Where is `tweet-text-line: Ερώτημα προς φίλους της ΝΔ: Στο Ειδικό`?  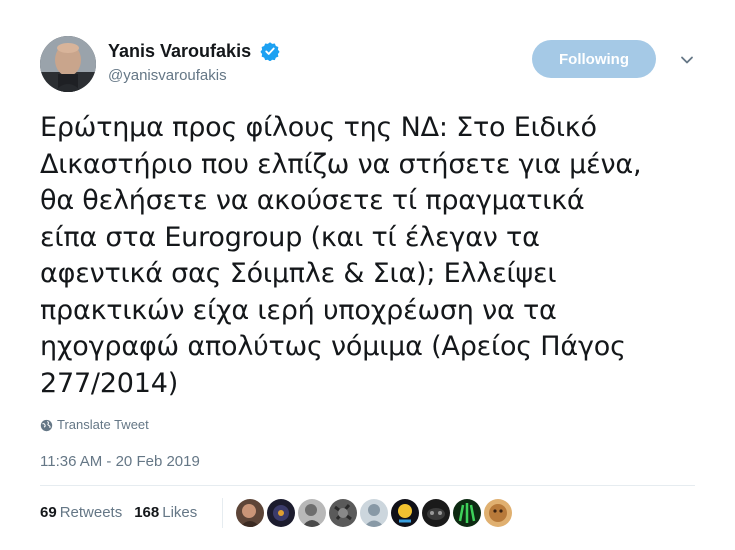 tweet-text-line: Ερώτημα προς φίλους της ΝΔ: Στο Ειδικό is located at coordinates (318, 127).